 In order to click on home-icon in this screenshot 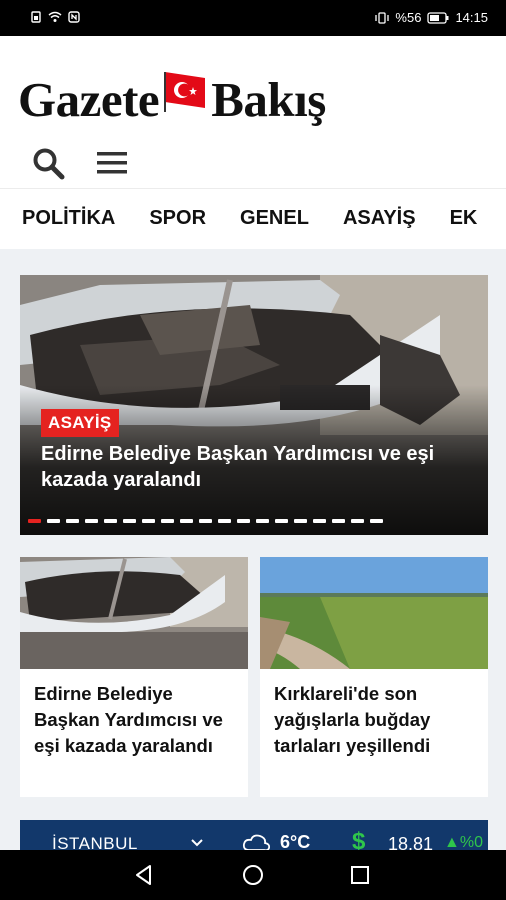, I will do `click(253, 875)`.